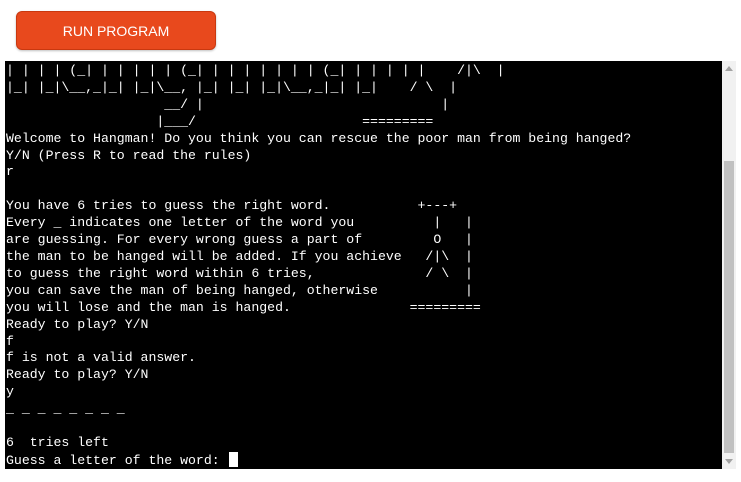 The image size is (741, 482). I want to click on terminal-line: r, so click(10, 172).